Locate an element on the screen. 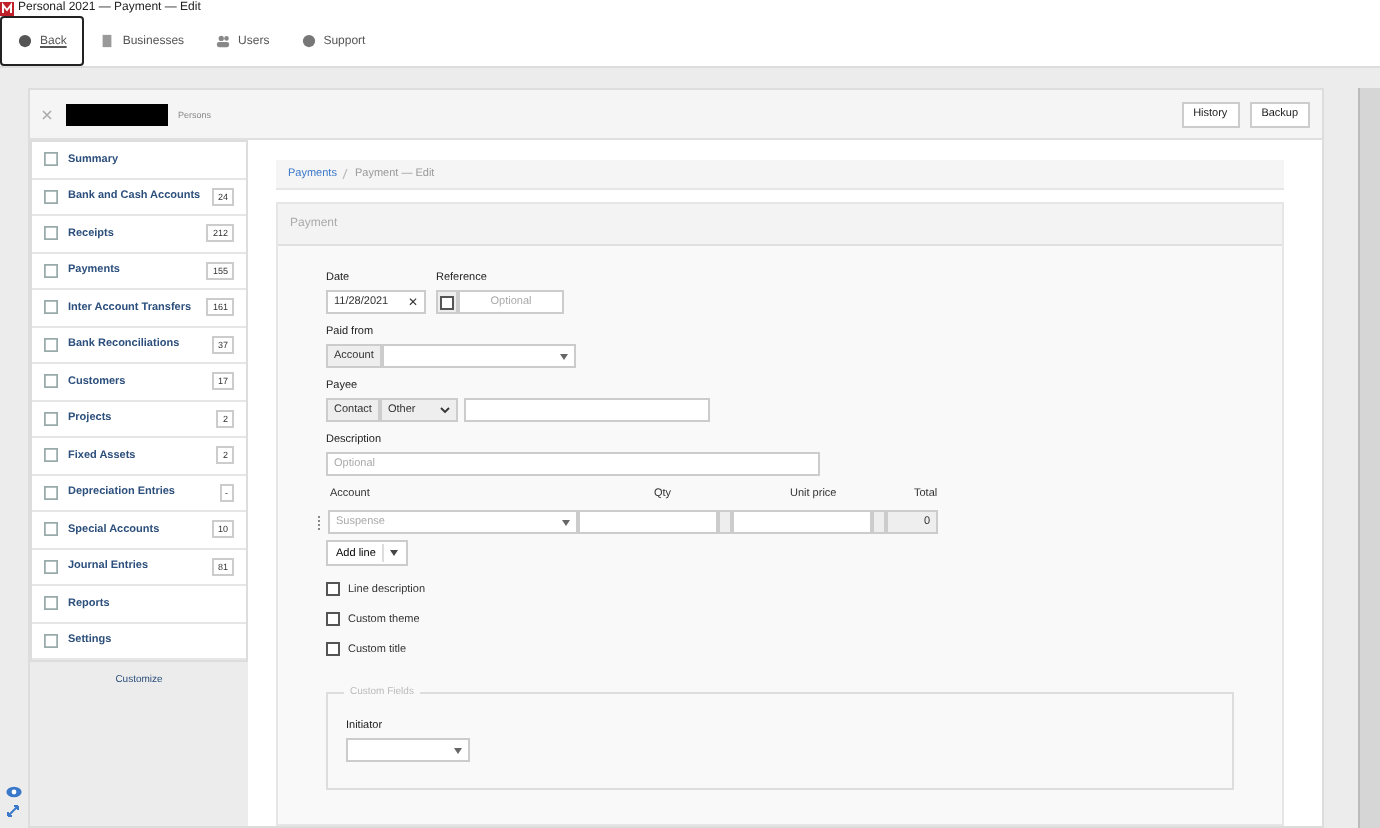  eye-icon is located at coordinates (14, 792).